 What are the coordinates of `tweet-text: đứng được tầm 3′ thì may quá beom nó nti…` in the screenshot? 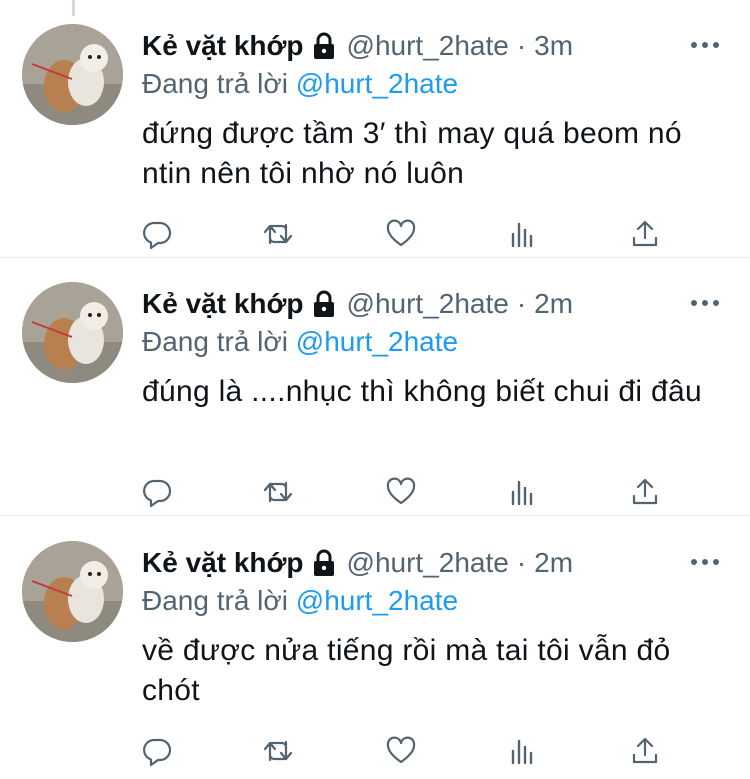 It's located at (412, 153).